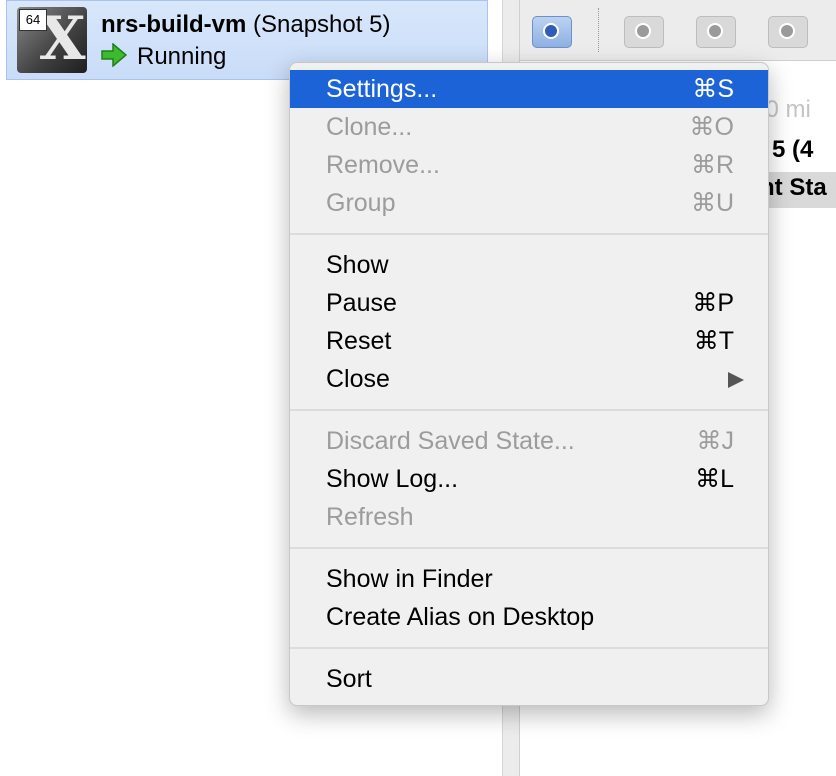 The width and height of the screenshot is (836, 776). Describe the element at coordinates (678, 30) in the screenshot. I see `snapshots-toolbar` at that location.